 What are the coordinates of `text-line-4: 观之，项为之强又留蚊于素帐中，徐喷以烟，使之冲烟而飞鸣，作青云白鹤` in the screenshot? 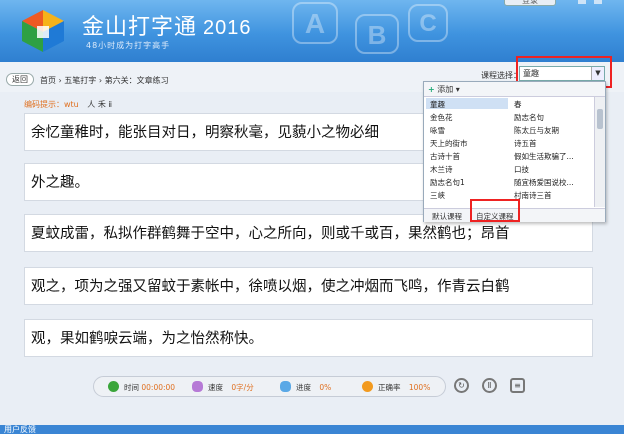 It's located at (308, 286).